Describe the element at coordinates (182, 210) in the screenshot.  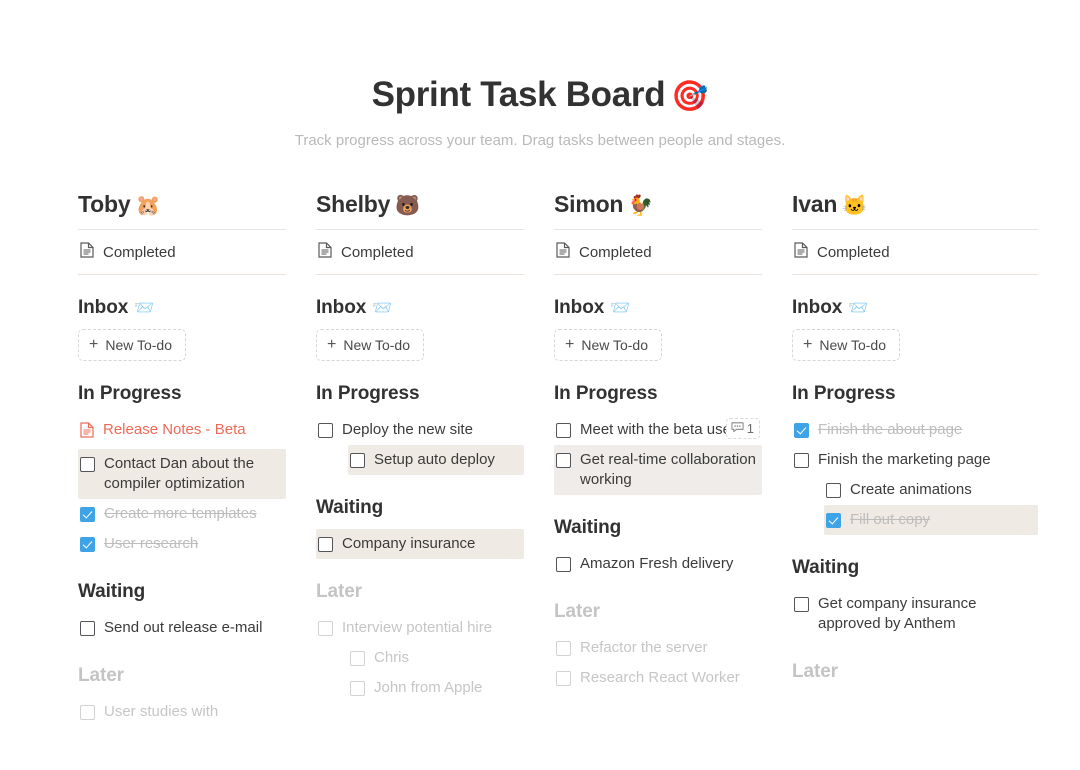
I see `column-owner-name: Toby 🐹` at that location.